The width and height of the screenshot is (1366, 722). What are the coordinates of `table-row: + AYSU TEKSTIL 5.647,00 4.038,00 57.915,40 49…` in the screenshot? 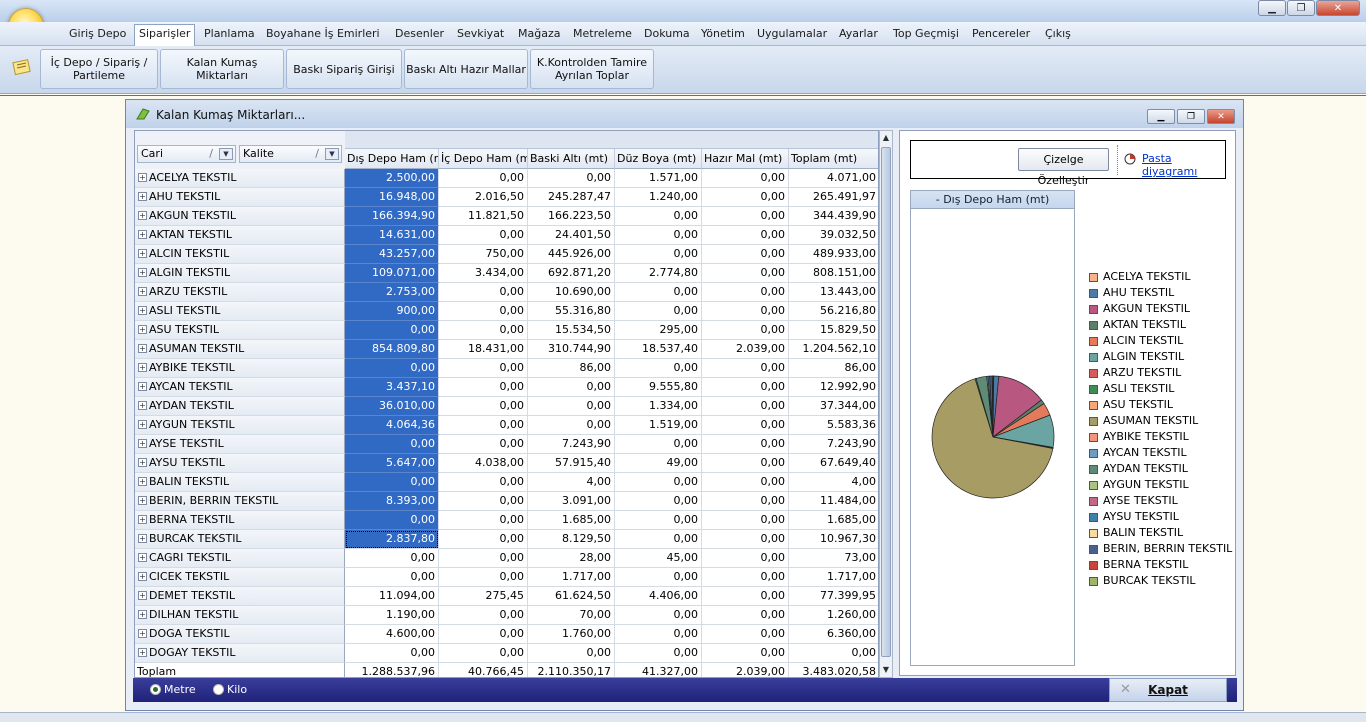 It's located at (506, 463).